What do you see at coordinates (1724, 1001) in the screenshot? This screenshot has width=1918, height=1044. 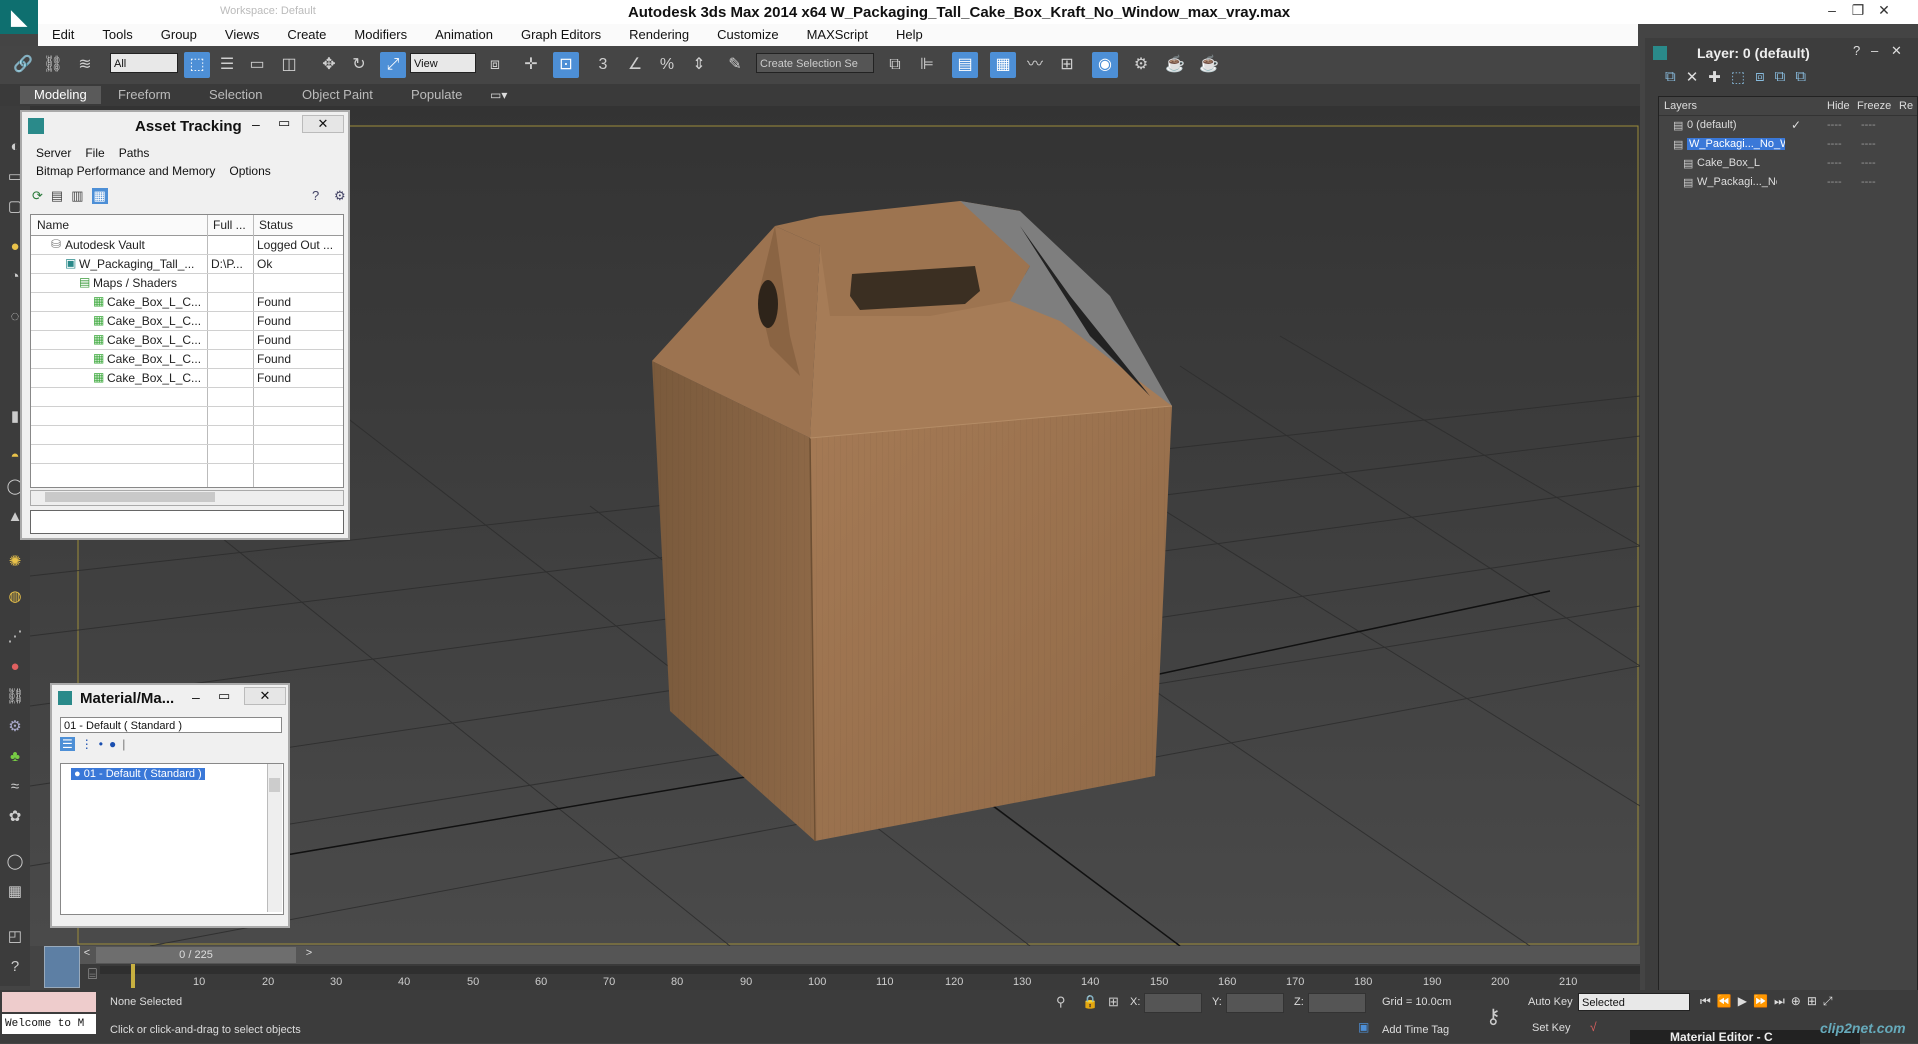 I see `previous-key-icon: ⏪` at bounding box center [1724, 1001].